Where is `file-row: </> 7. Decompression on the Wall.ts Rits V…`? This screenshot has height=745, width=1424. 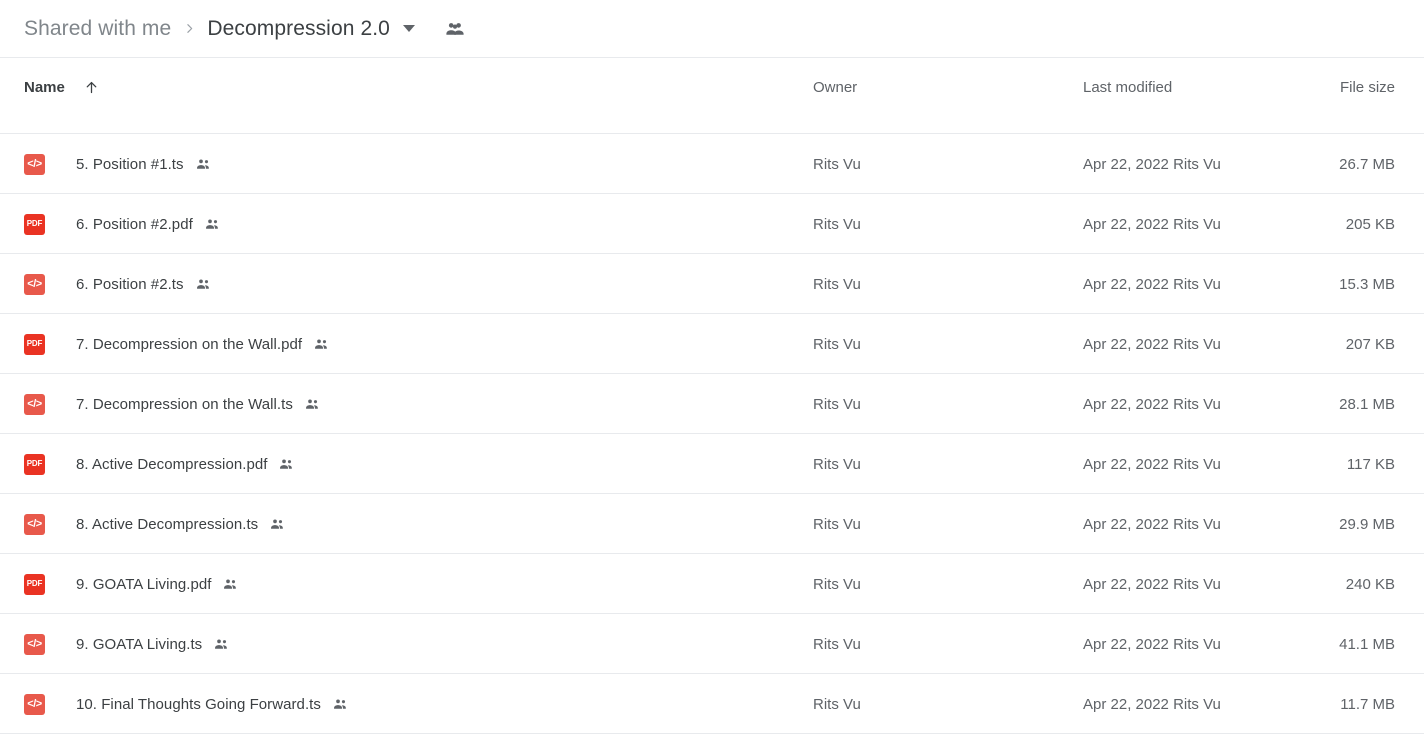
file-row: </> 7. Decompression on the Wall.ts Rits V… is located at coordinates (712, 404).